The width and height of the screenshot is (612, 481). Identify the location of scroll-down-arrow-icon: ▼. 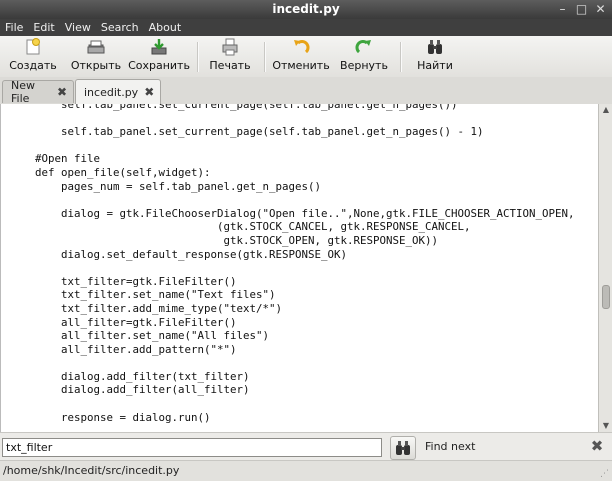
(605, 426).